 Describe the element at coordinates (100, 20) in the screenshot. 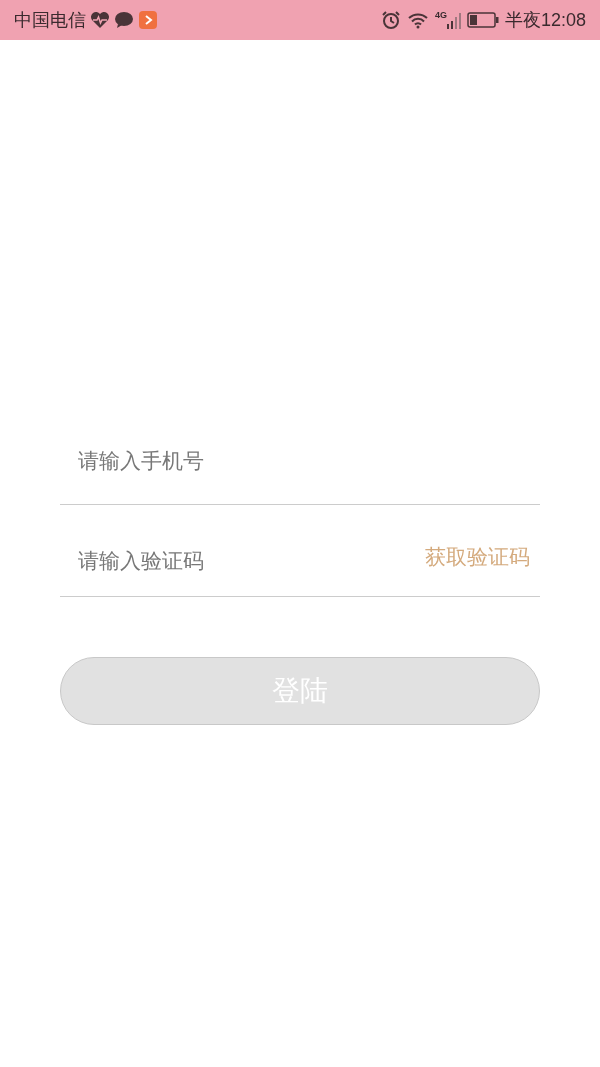

I see `heart-pulse-icon` at that location.